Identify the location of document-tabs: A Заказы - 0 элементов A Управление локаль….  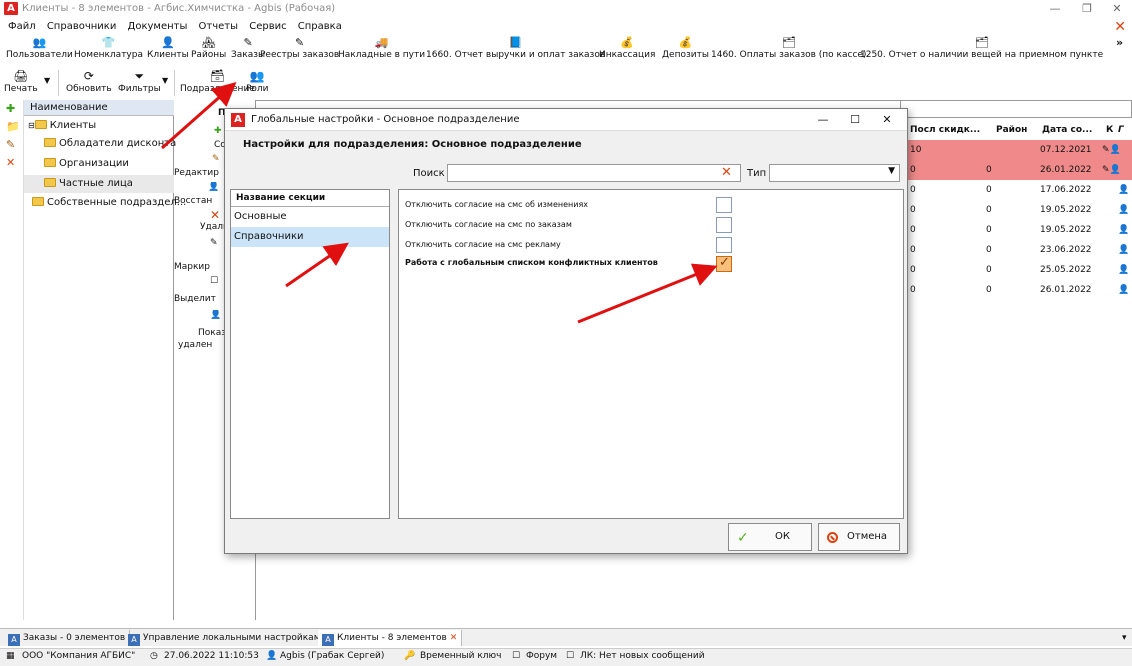
(566, 637).